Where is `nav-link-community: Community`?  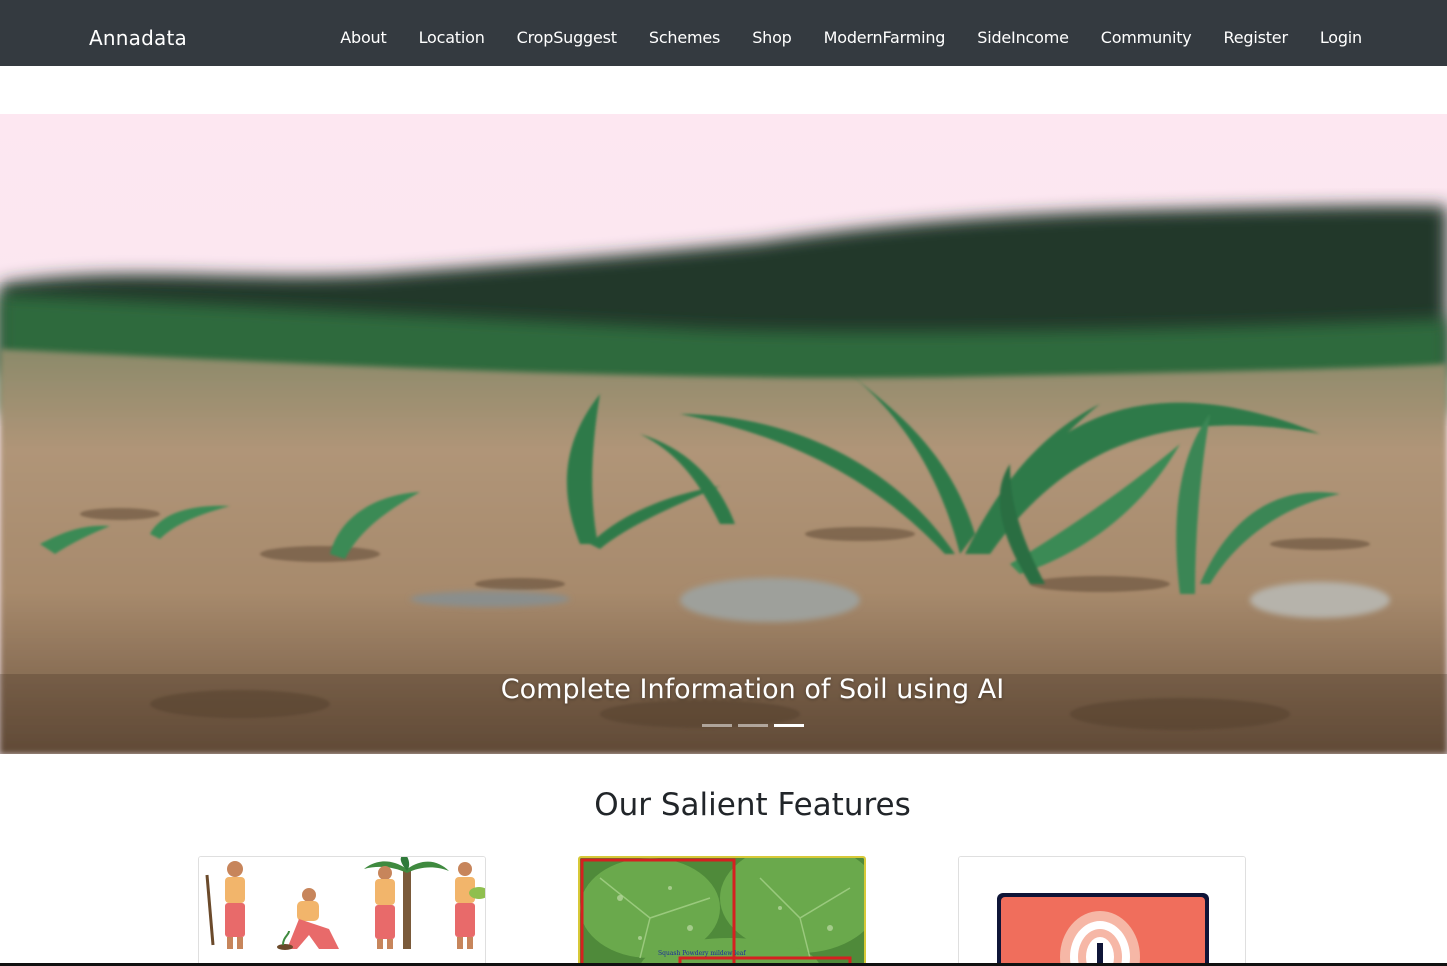
nav-link-community: Community is located at coordinates (1146, 38).